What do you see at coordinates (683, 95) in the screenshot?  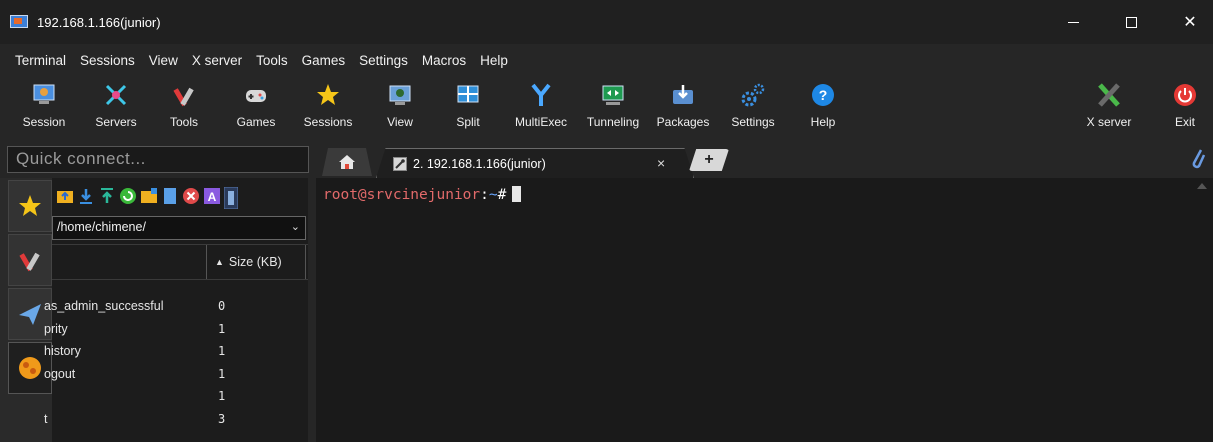 I see `packages-icon` at bounding box center [683, 95].